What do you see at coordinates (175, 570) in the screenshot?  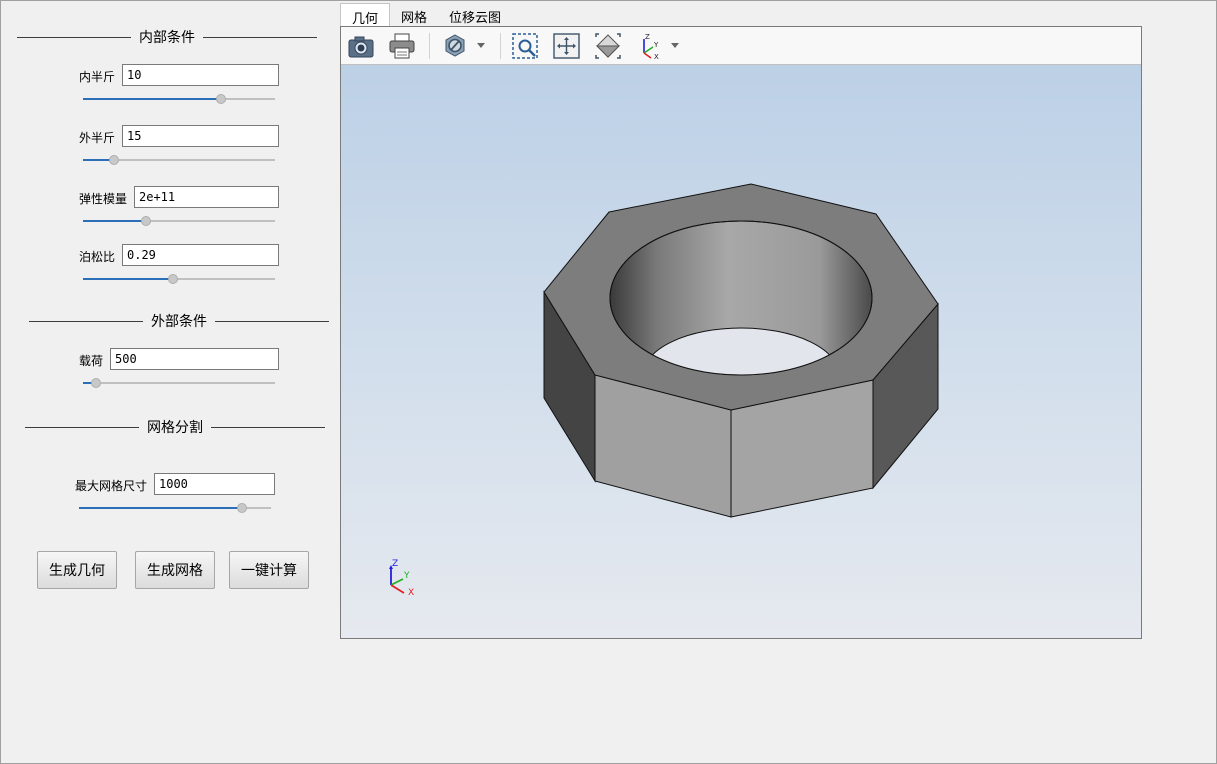 I see `generate-mesh-button: 生成网格` at bounding box center [175, 570].